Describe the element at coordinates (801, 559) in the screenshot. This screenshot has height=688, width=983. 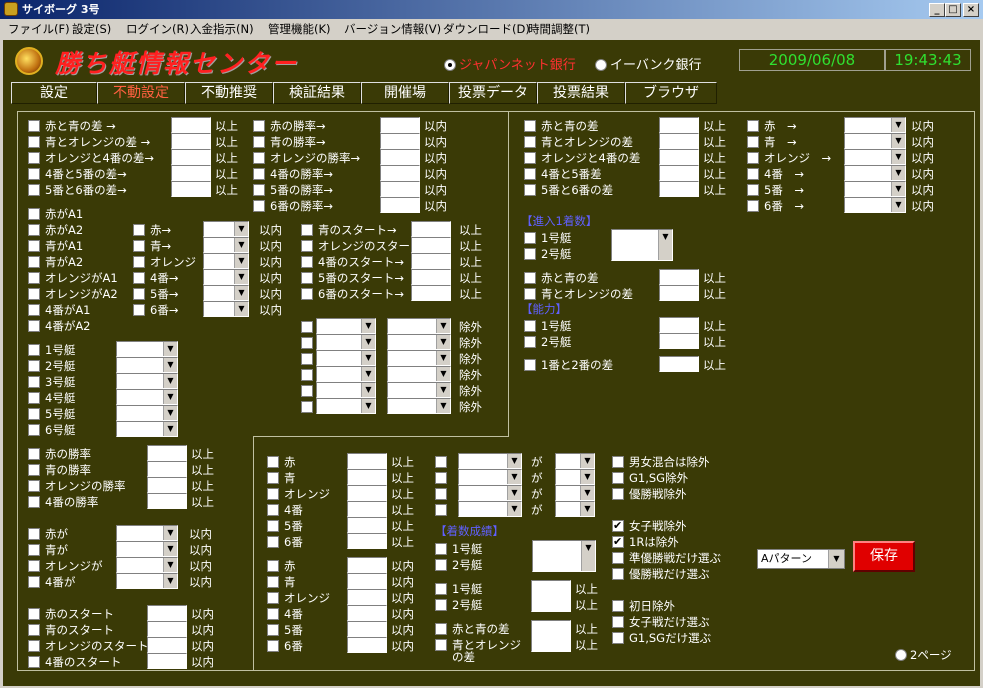
I see `pattern-select: Aパターン ▼` at that location.